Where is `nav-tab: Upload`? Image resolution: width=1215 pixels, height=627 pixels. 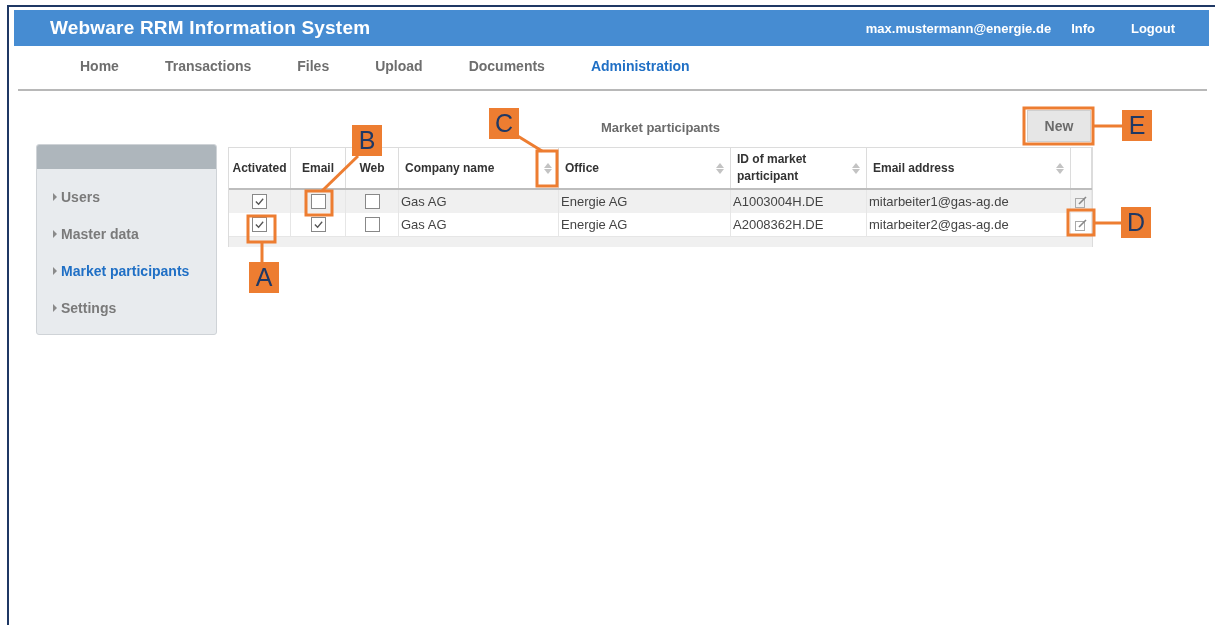 nav-tab: Upload is located at coordinates (399, 67).